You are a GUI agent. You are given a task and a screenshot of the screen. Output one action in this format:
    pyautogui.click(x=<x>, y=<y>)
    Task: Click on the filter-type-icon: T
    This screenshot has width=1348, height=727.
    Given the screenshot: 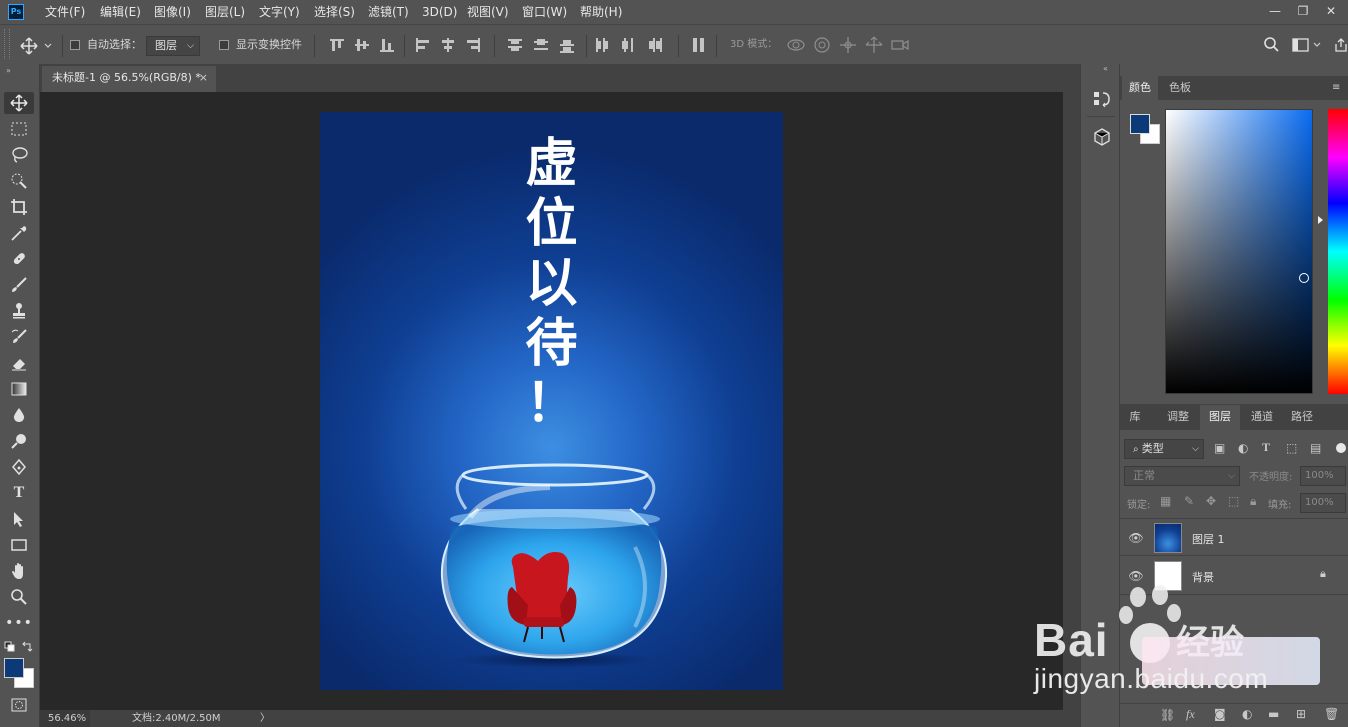 What is the action you would take?
    pyautogui.click(x=1266, y=447)
    